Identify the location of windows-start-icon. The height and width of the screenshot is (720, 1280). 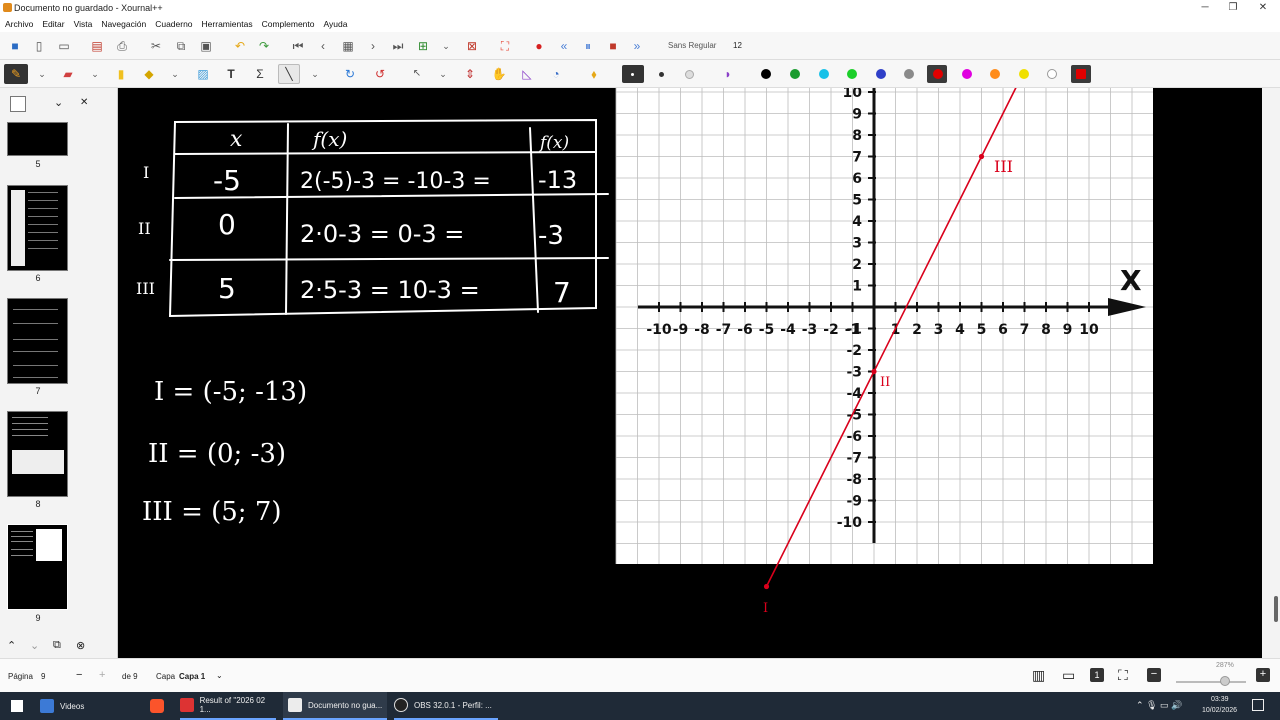
(17, 706).